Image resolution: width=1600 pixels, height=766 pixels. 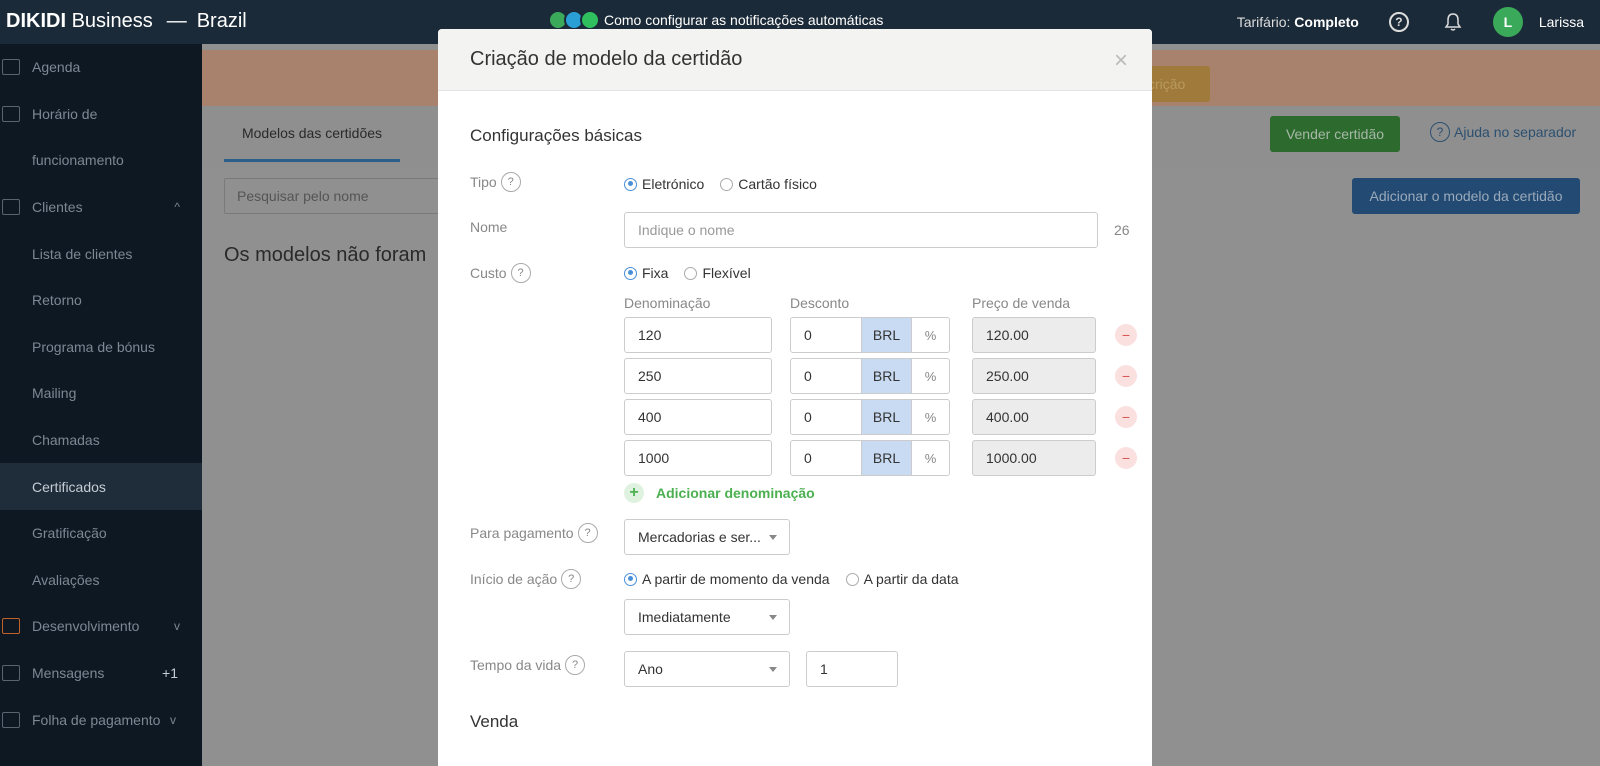 What do you see at coordinates (1561, 22) in the screenshot?
I see `username: Larissa` at bounding box center [1561, 22].